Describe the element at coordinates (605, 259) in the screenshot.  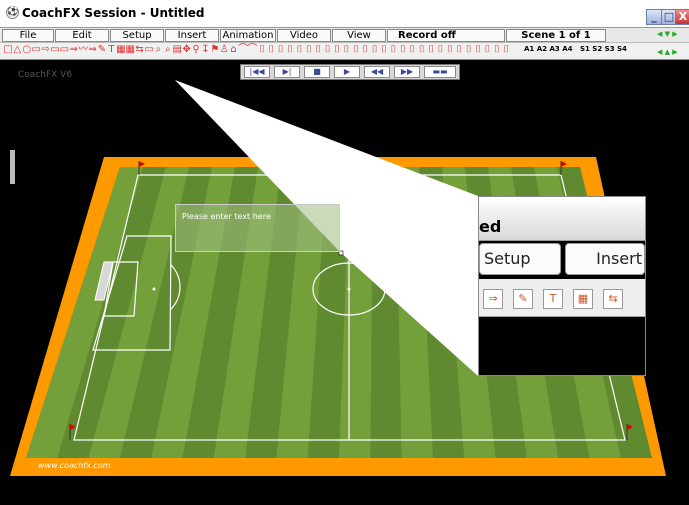
I see `zoom-menu-insert: Insert` at that location.